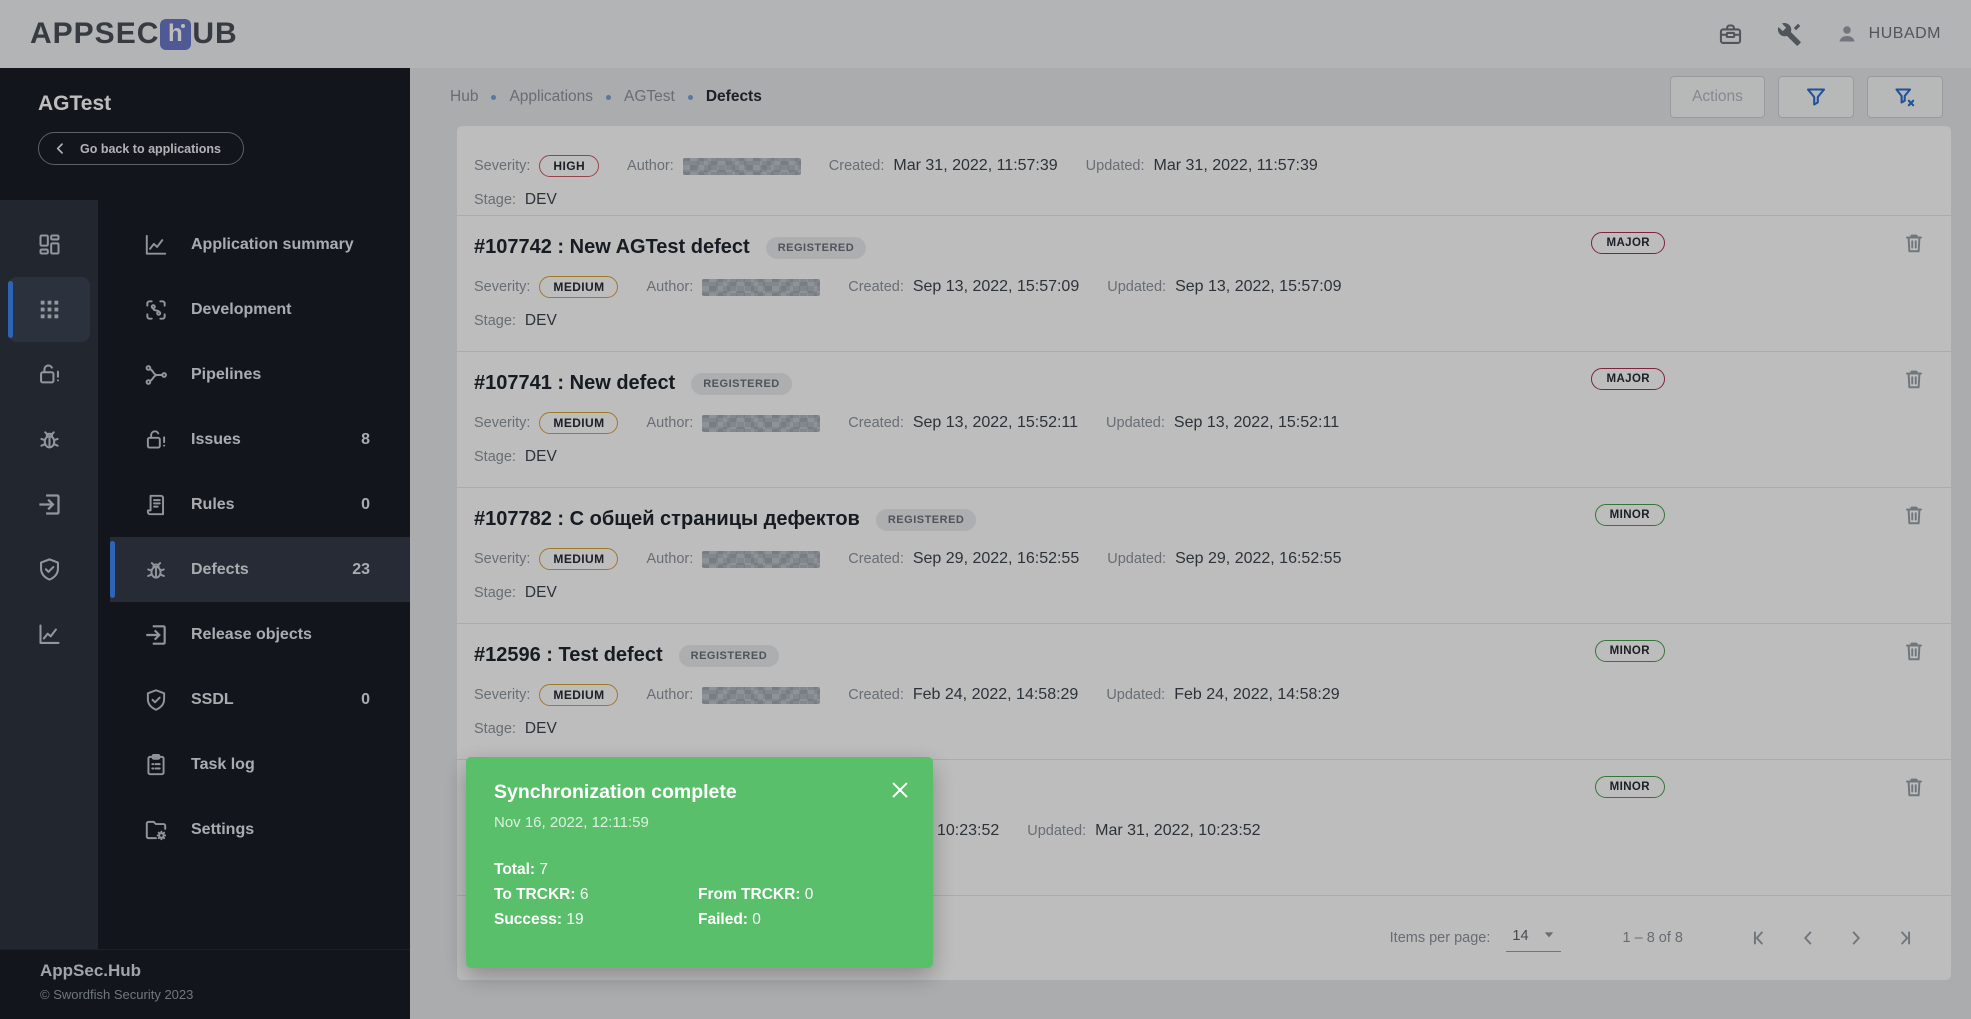 This screenshot has width=1971, height=1019. What do you see at coordinates (1533, 938) in the screenshot?
I see `items-per-page-select: 14` at bounding box center [1533, 938].